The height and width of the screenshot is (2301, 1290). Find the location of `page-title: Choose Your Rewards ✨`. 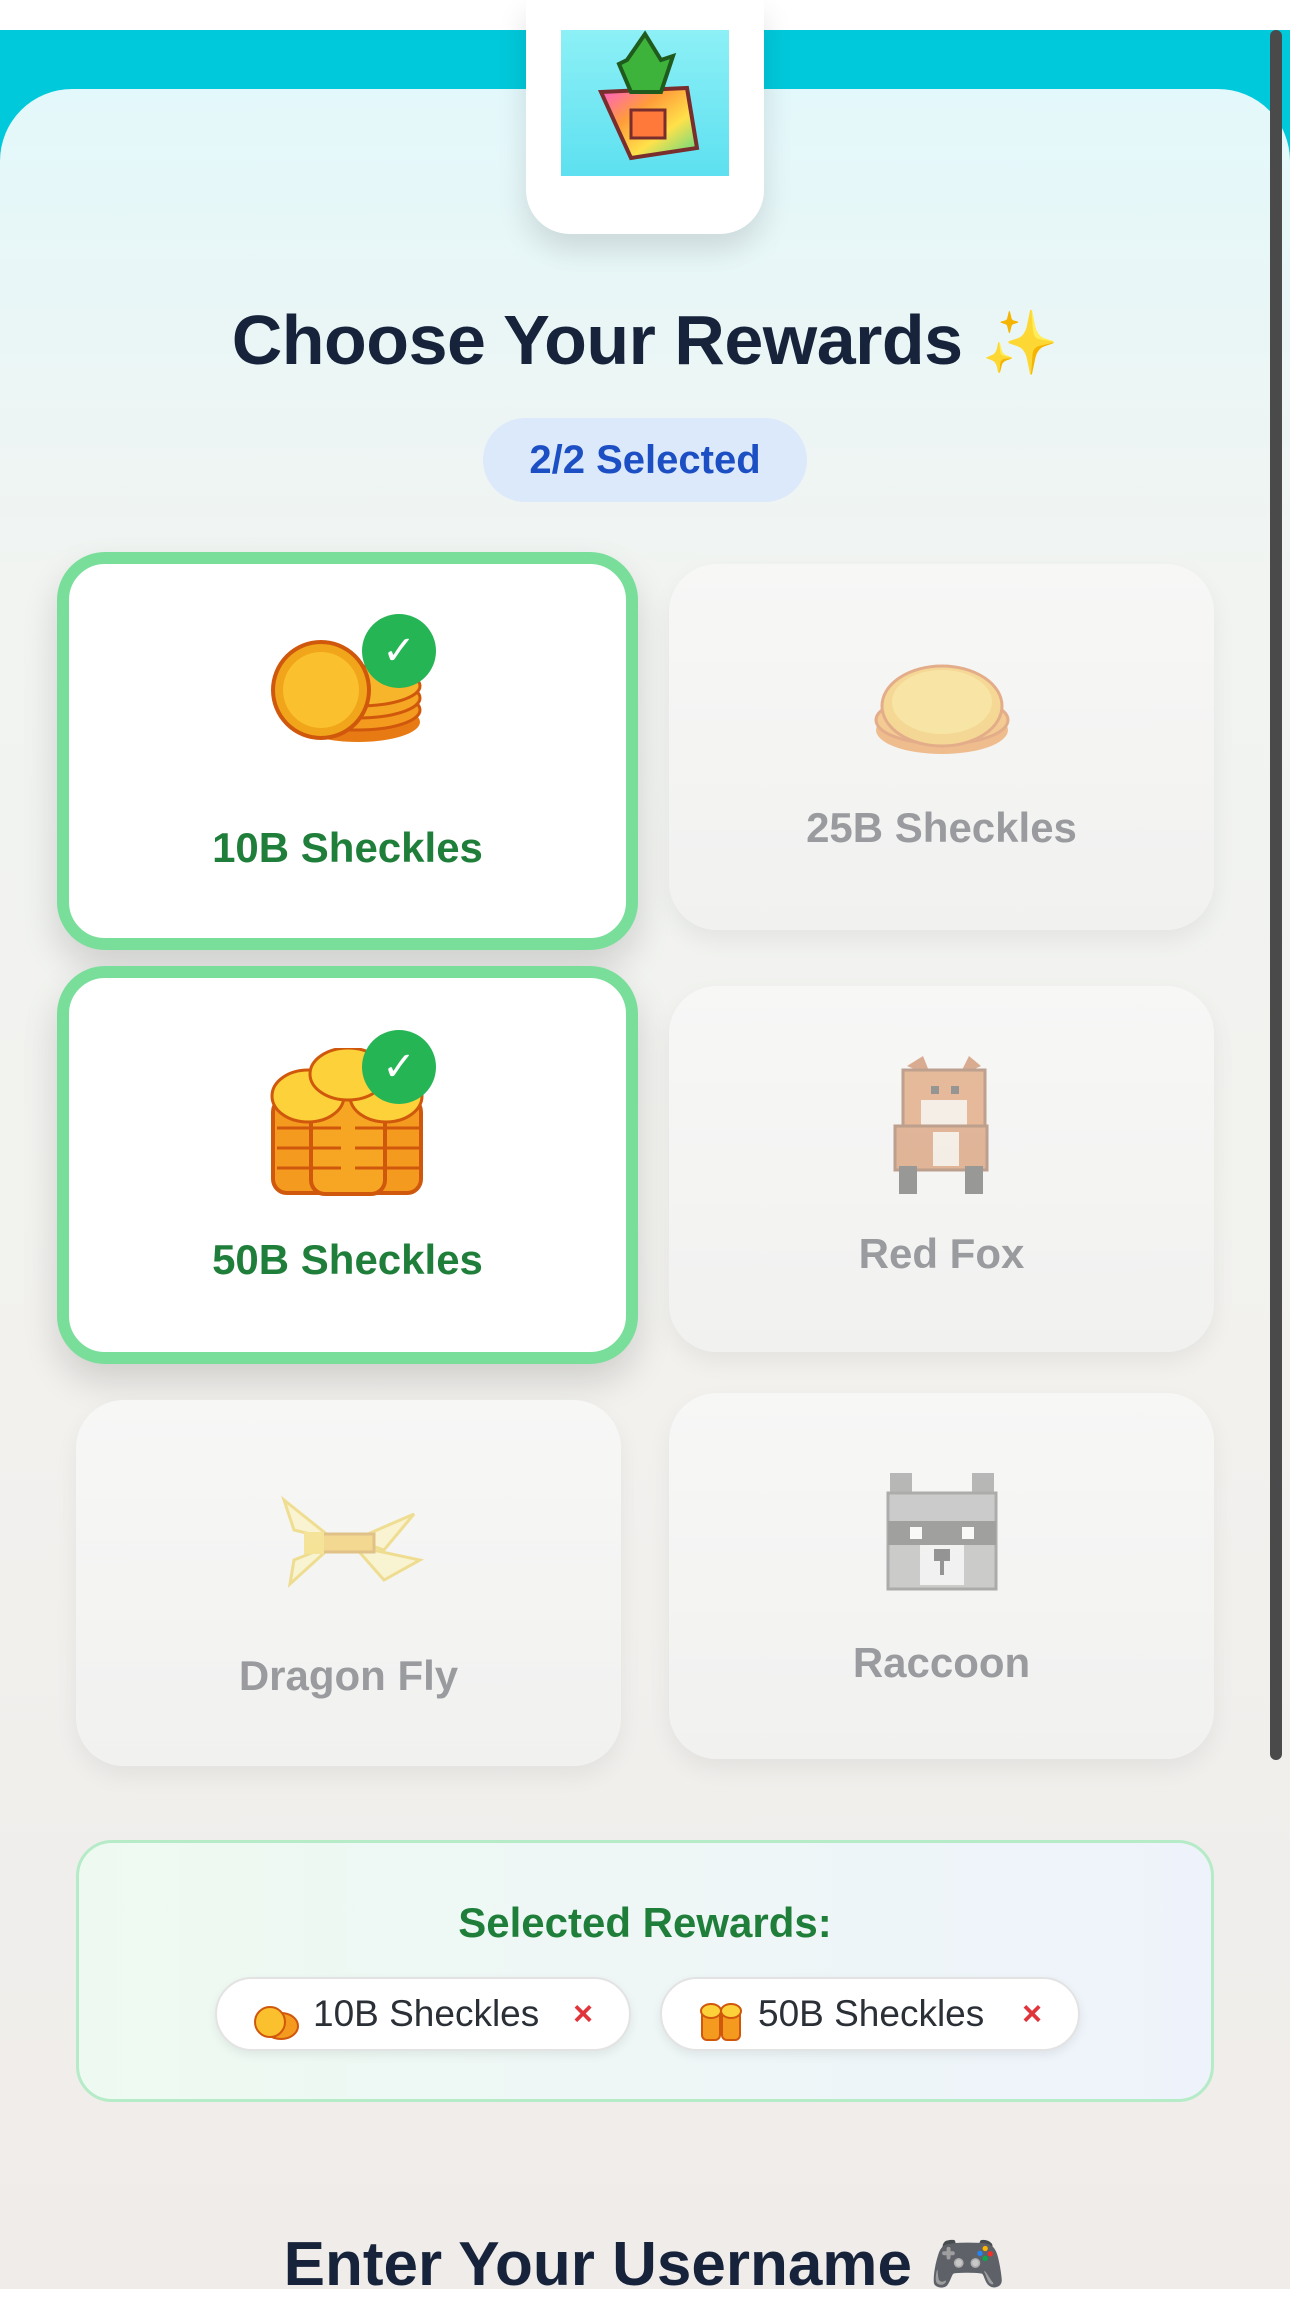

page-title: Choose Your Rewards ✨ is located at coordinates (645, 340).